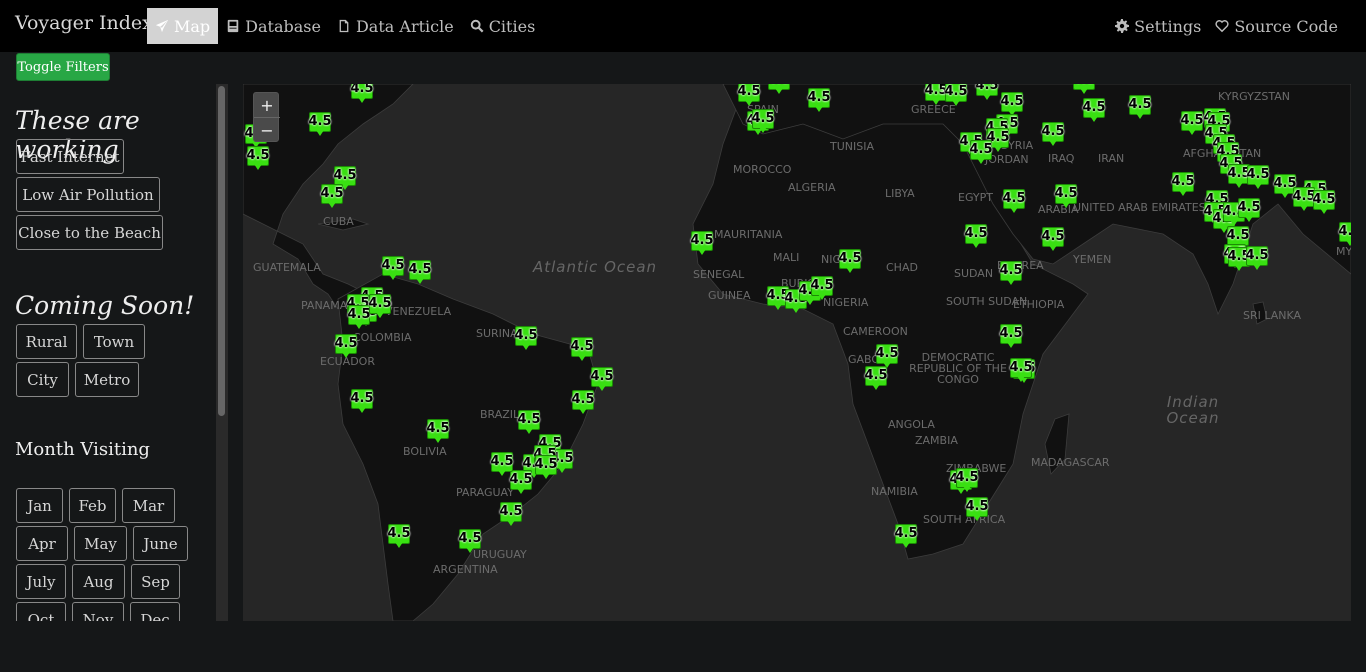  Describe the element at coordinates (63, 67) in the screenshot. I see `toggle-filters-button: Toggle Filters` at that location.